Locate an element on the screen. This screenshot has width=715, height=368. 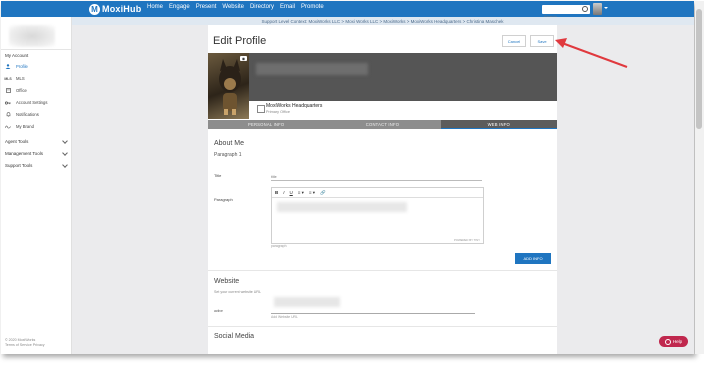
profile-tabs: PERSONAL INFO CONTACT INFO WEB INFO is located at coordinates (382, 124).